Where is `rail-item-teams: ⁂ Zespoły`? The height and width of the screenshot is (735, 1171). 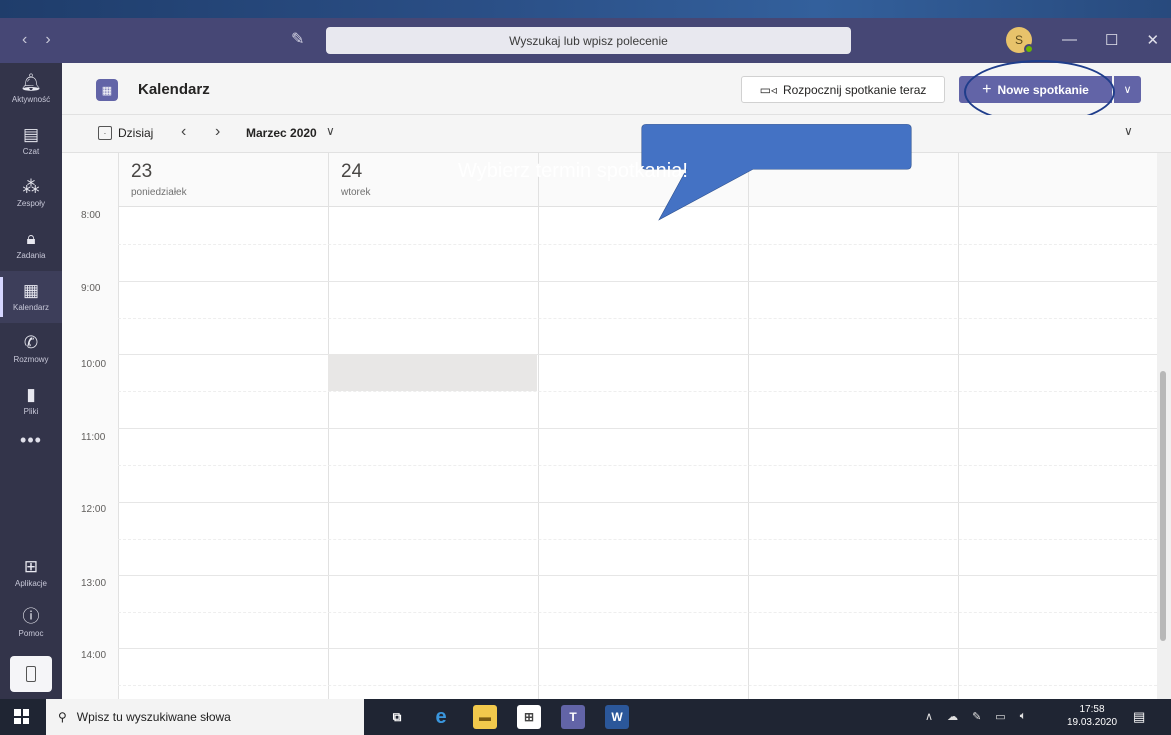
rail-item-teams: ⁂ Zespoły is located at coordinates (31, 193).